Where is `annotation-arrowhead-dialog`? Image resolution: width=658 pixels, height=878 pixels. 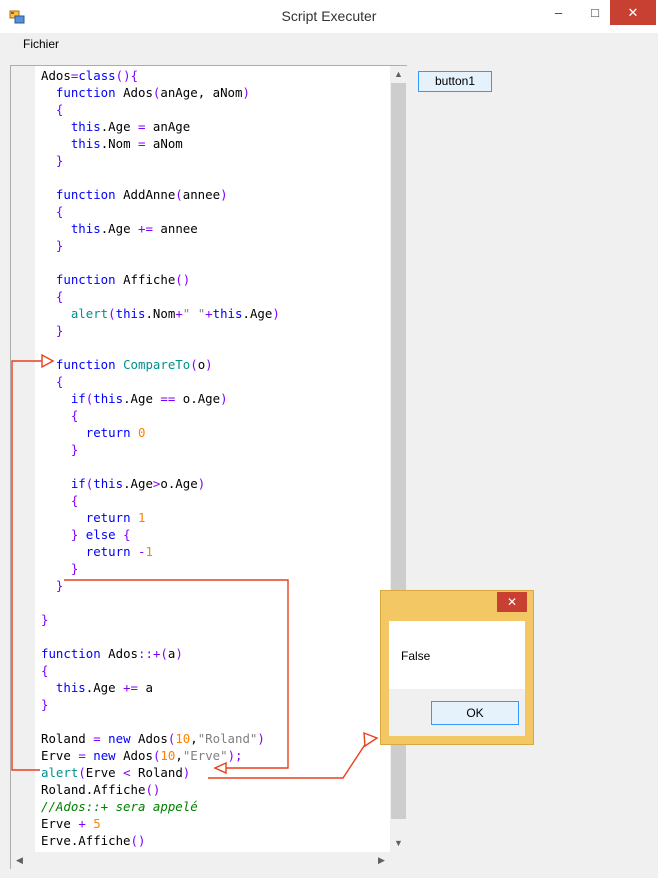 annotation-arrowhead-dialog is located at coordinates (371, 739).